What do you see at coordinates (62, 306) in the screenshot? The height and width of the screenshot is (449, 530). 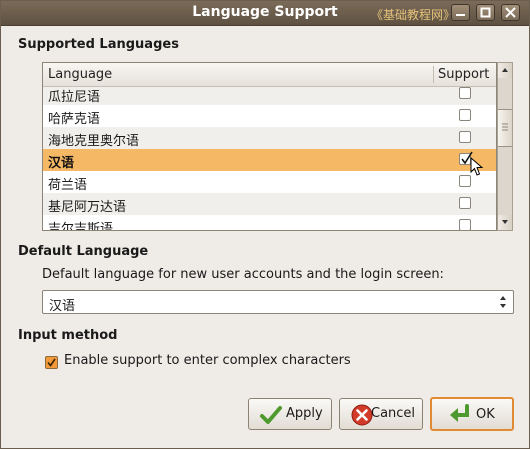 I see `default-language-value: 汉语` at bounding box center [62, 306].